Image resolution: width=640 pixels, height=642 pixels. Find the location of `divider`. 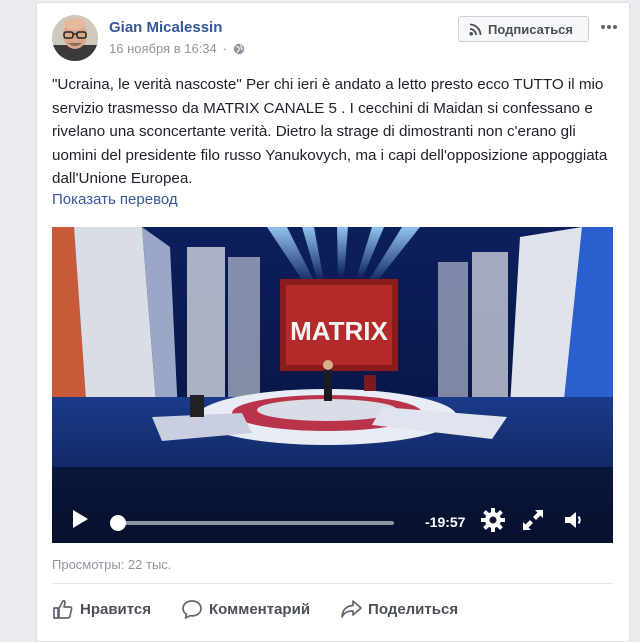

divider is located at coordinates (332, 583).